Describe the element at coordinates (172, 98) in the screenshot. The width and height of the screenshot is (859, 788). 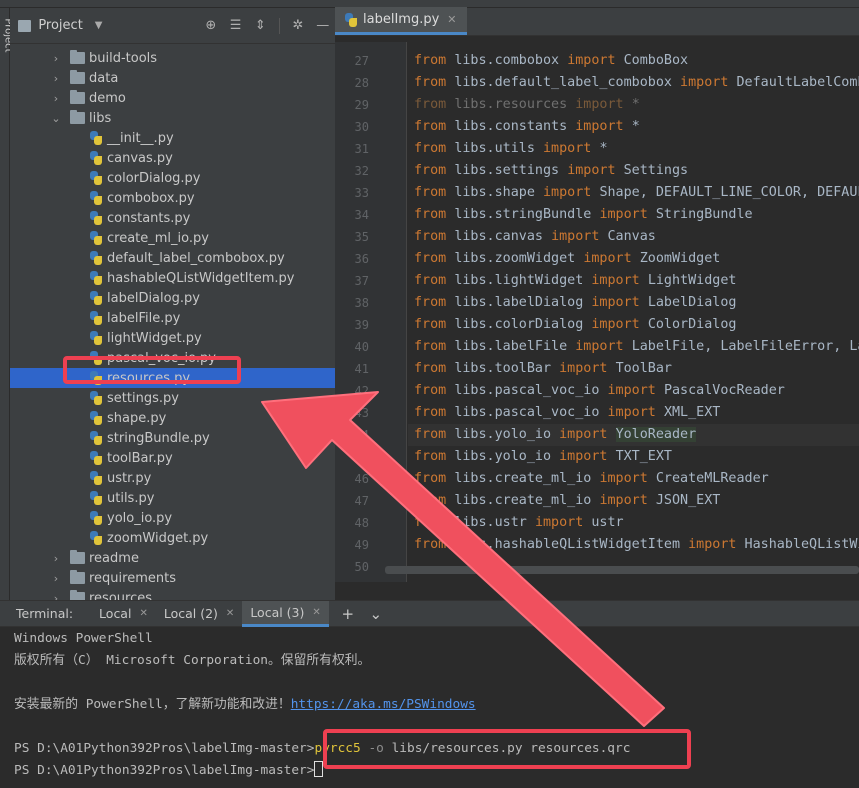
I see `tree-folder: › demo` at that location.